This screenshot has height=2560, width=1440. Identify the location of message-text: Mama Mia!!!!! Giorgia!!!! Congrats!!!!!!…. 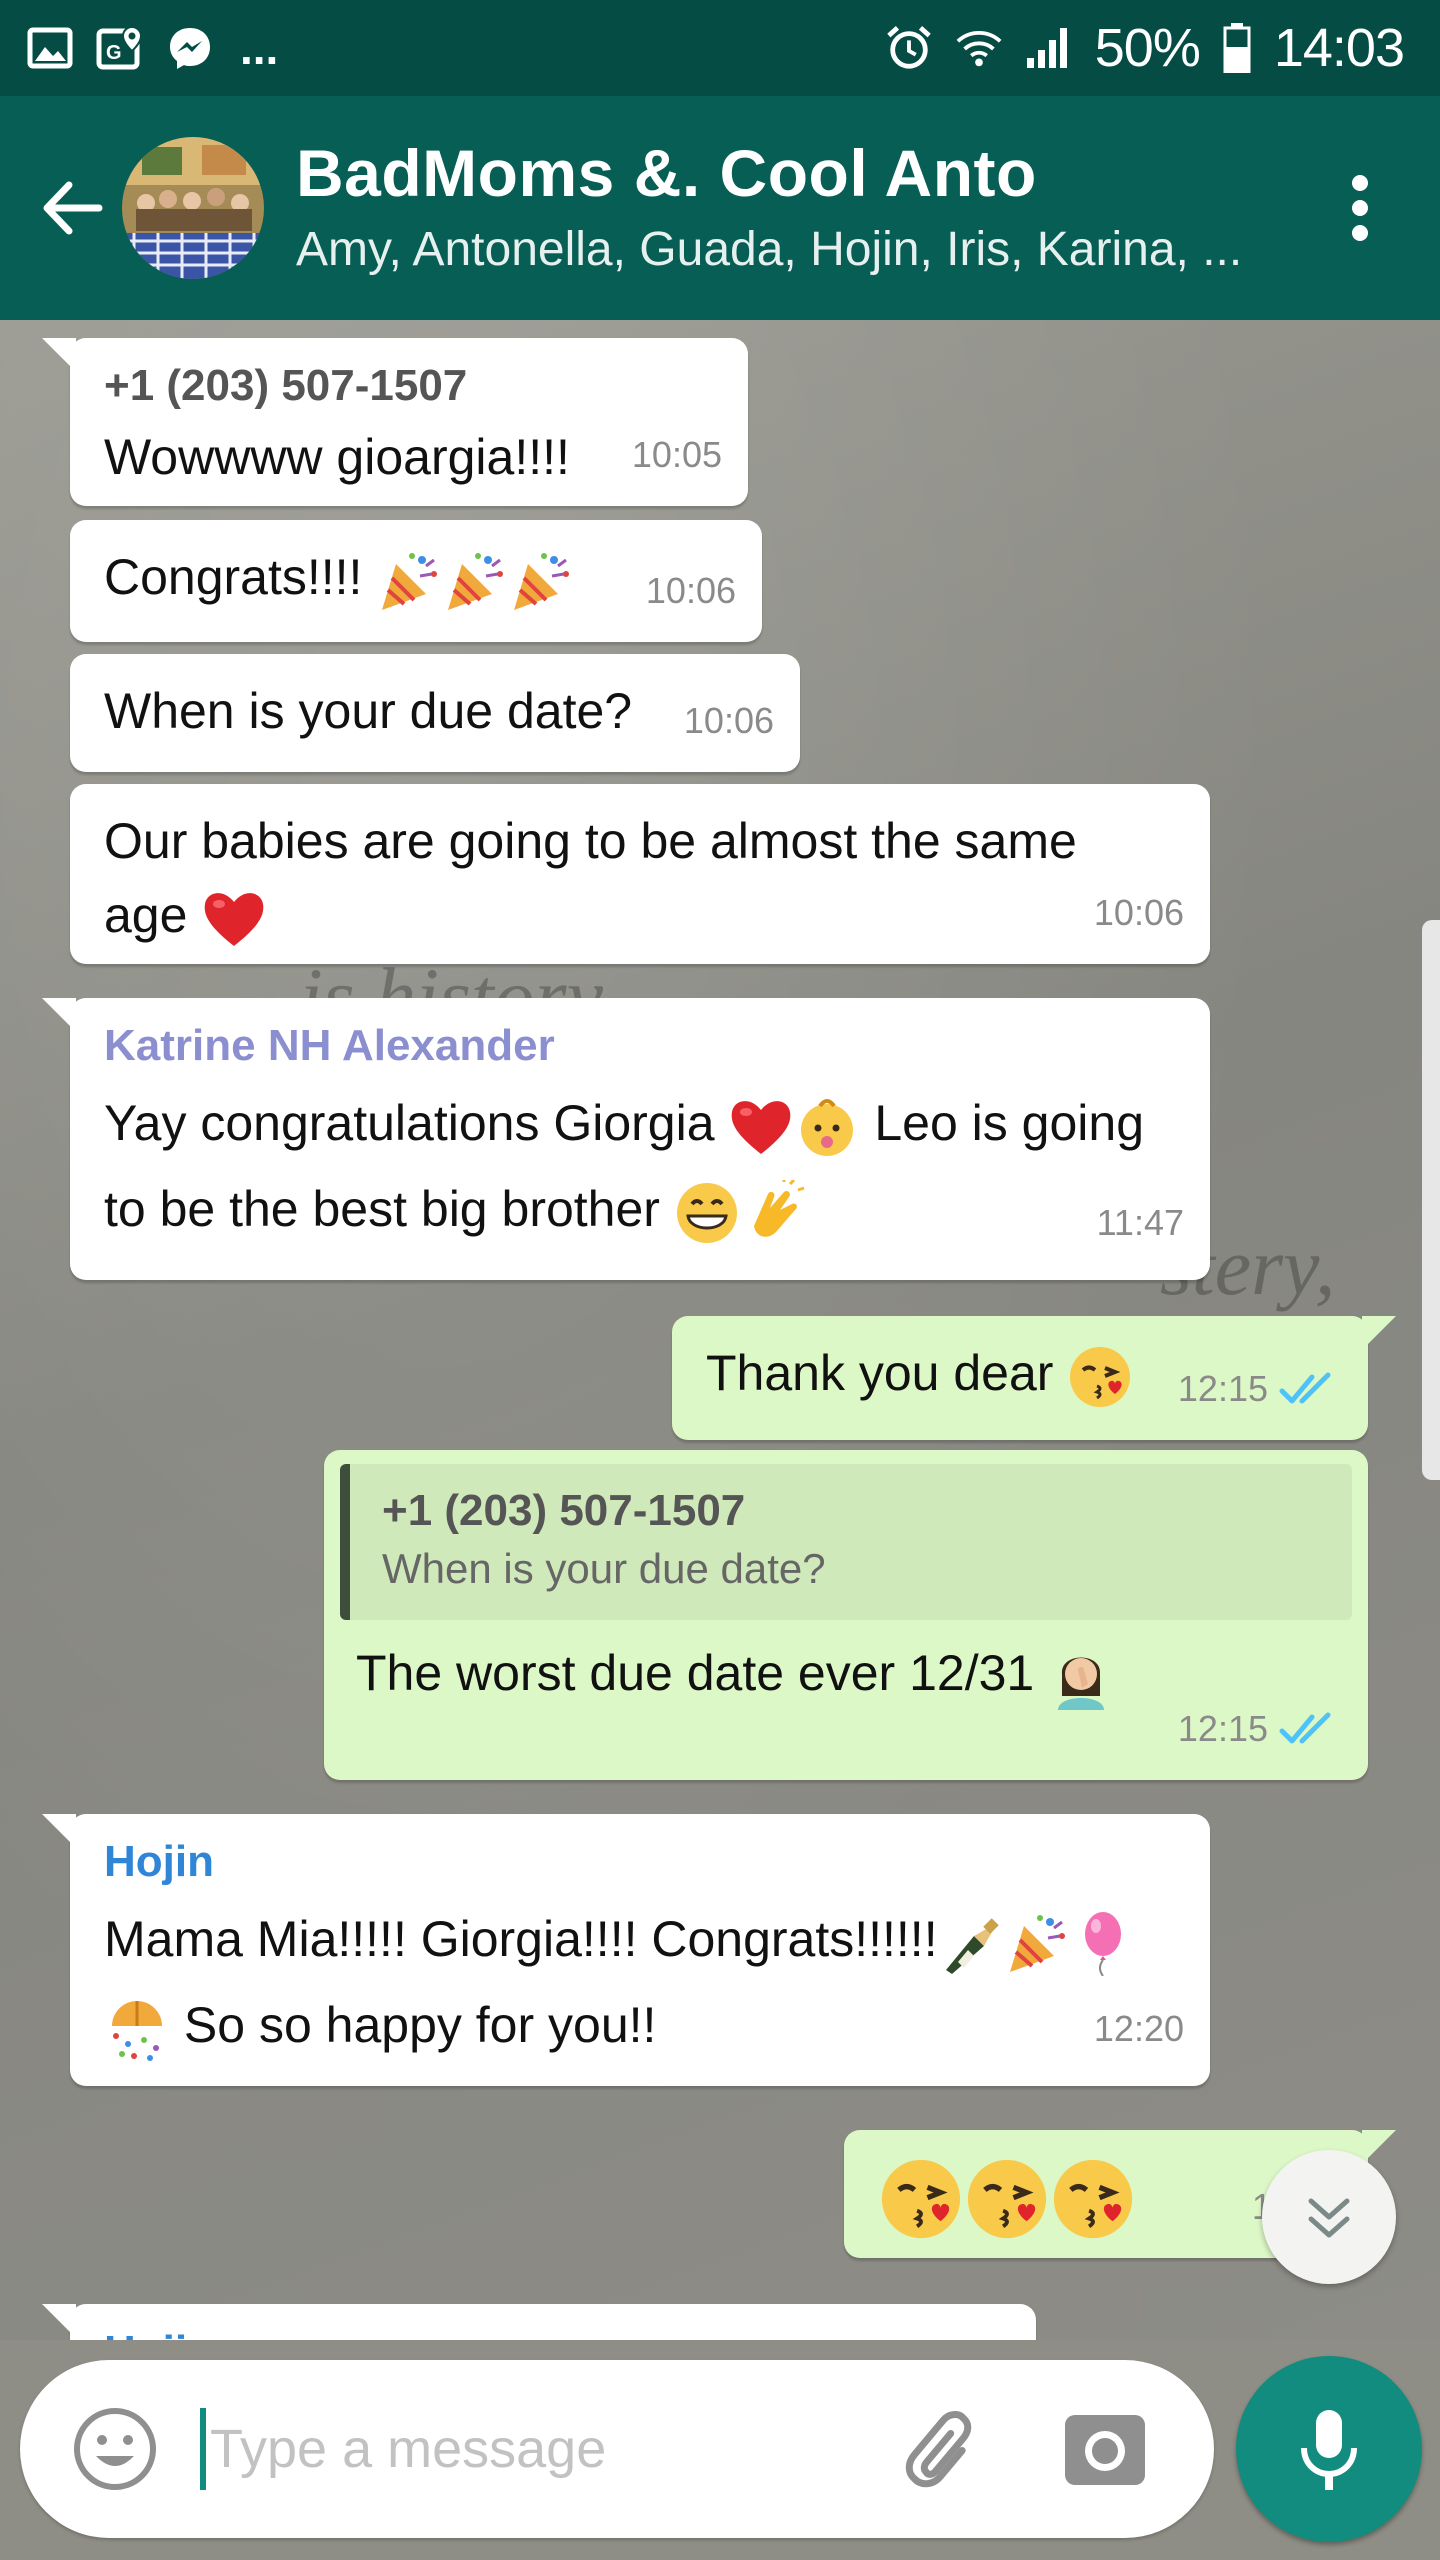
(640, 1982).